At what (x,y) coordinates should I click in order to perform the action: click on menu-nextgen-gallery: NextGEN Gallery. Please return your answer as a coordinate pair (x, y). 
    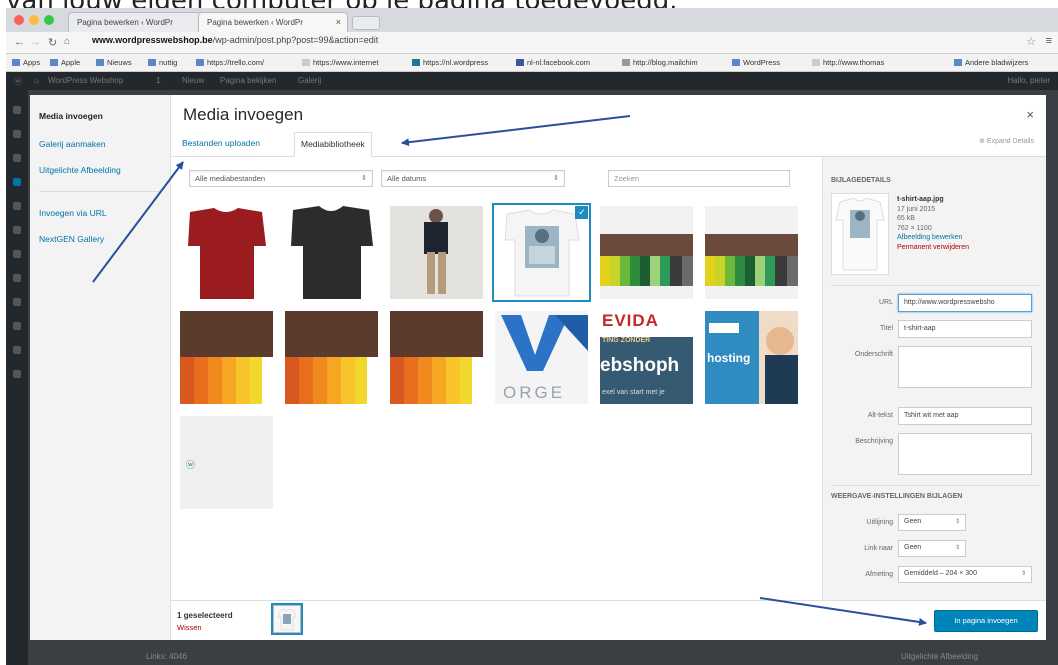
    Looking at the image, I should click on (71, 239).